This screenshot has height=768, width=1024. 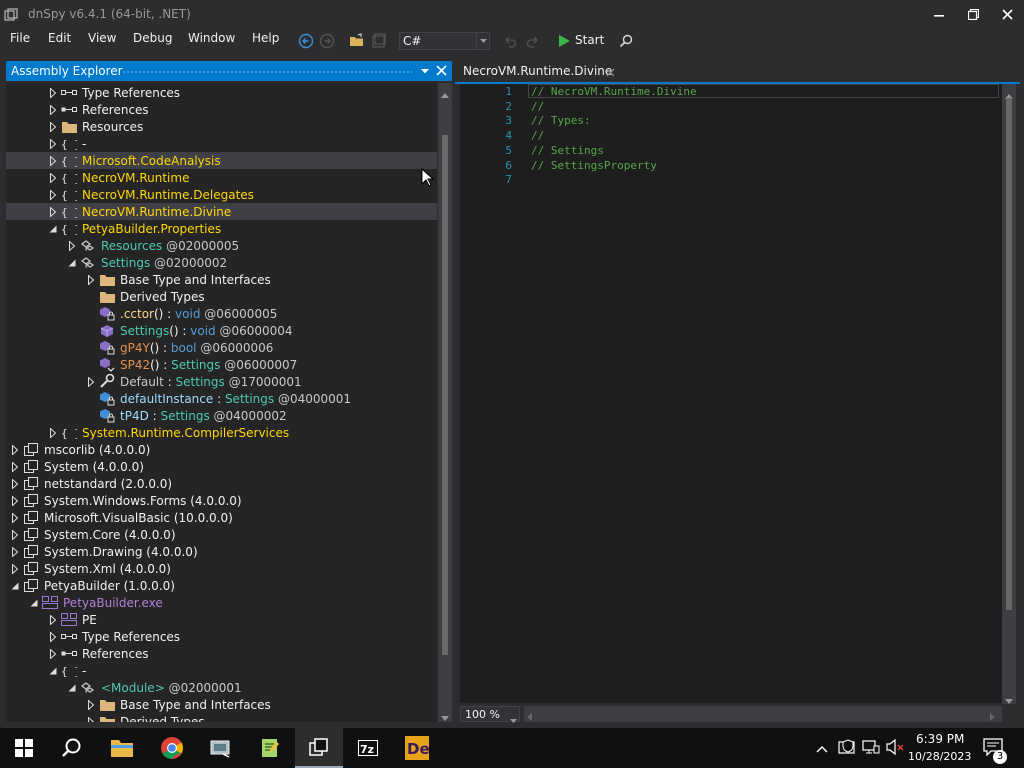 I want to click on tree-node: netstandard (2.0.0.0), so click(x=221, y=483).